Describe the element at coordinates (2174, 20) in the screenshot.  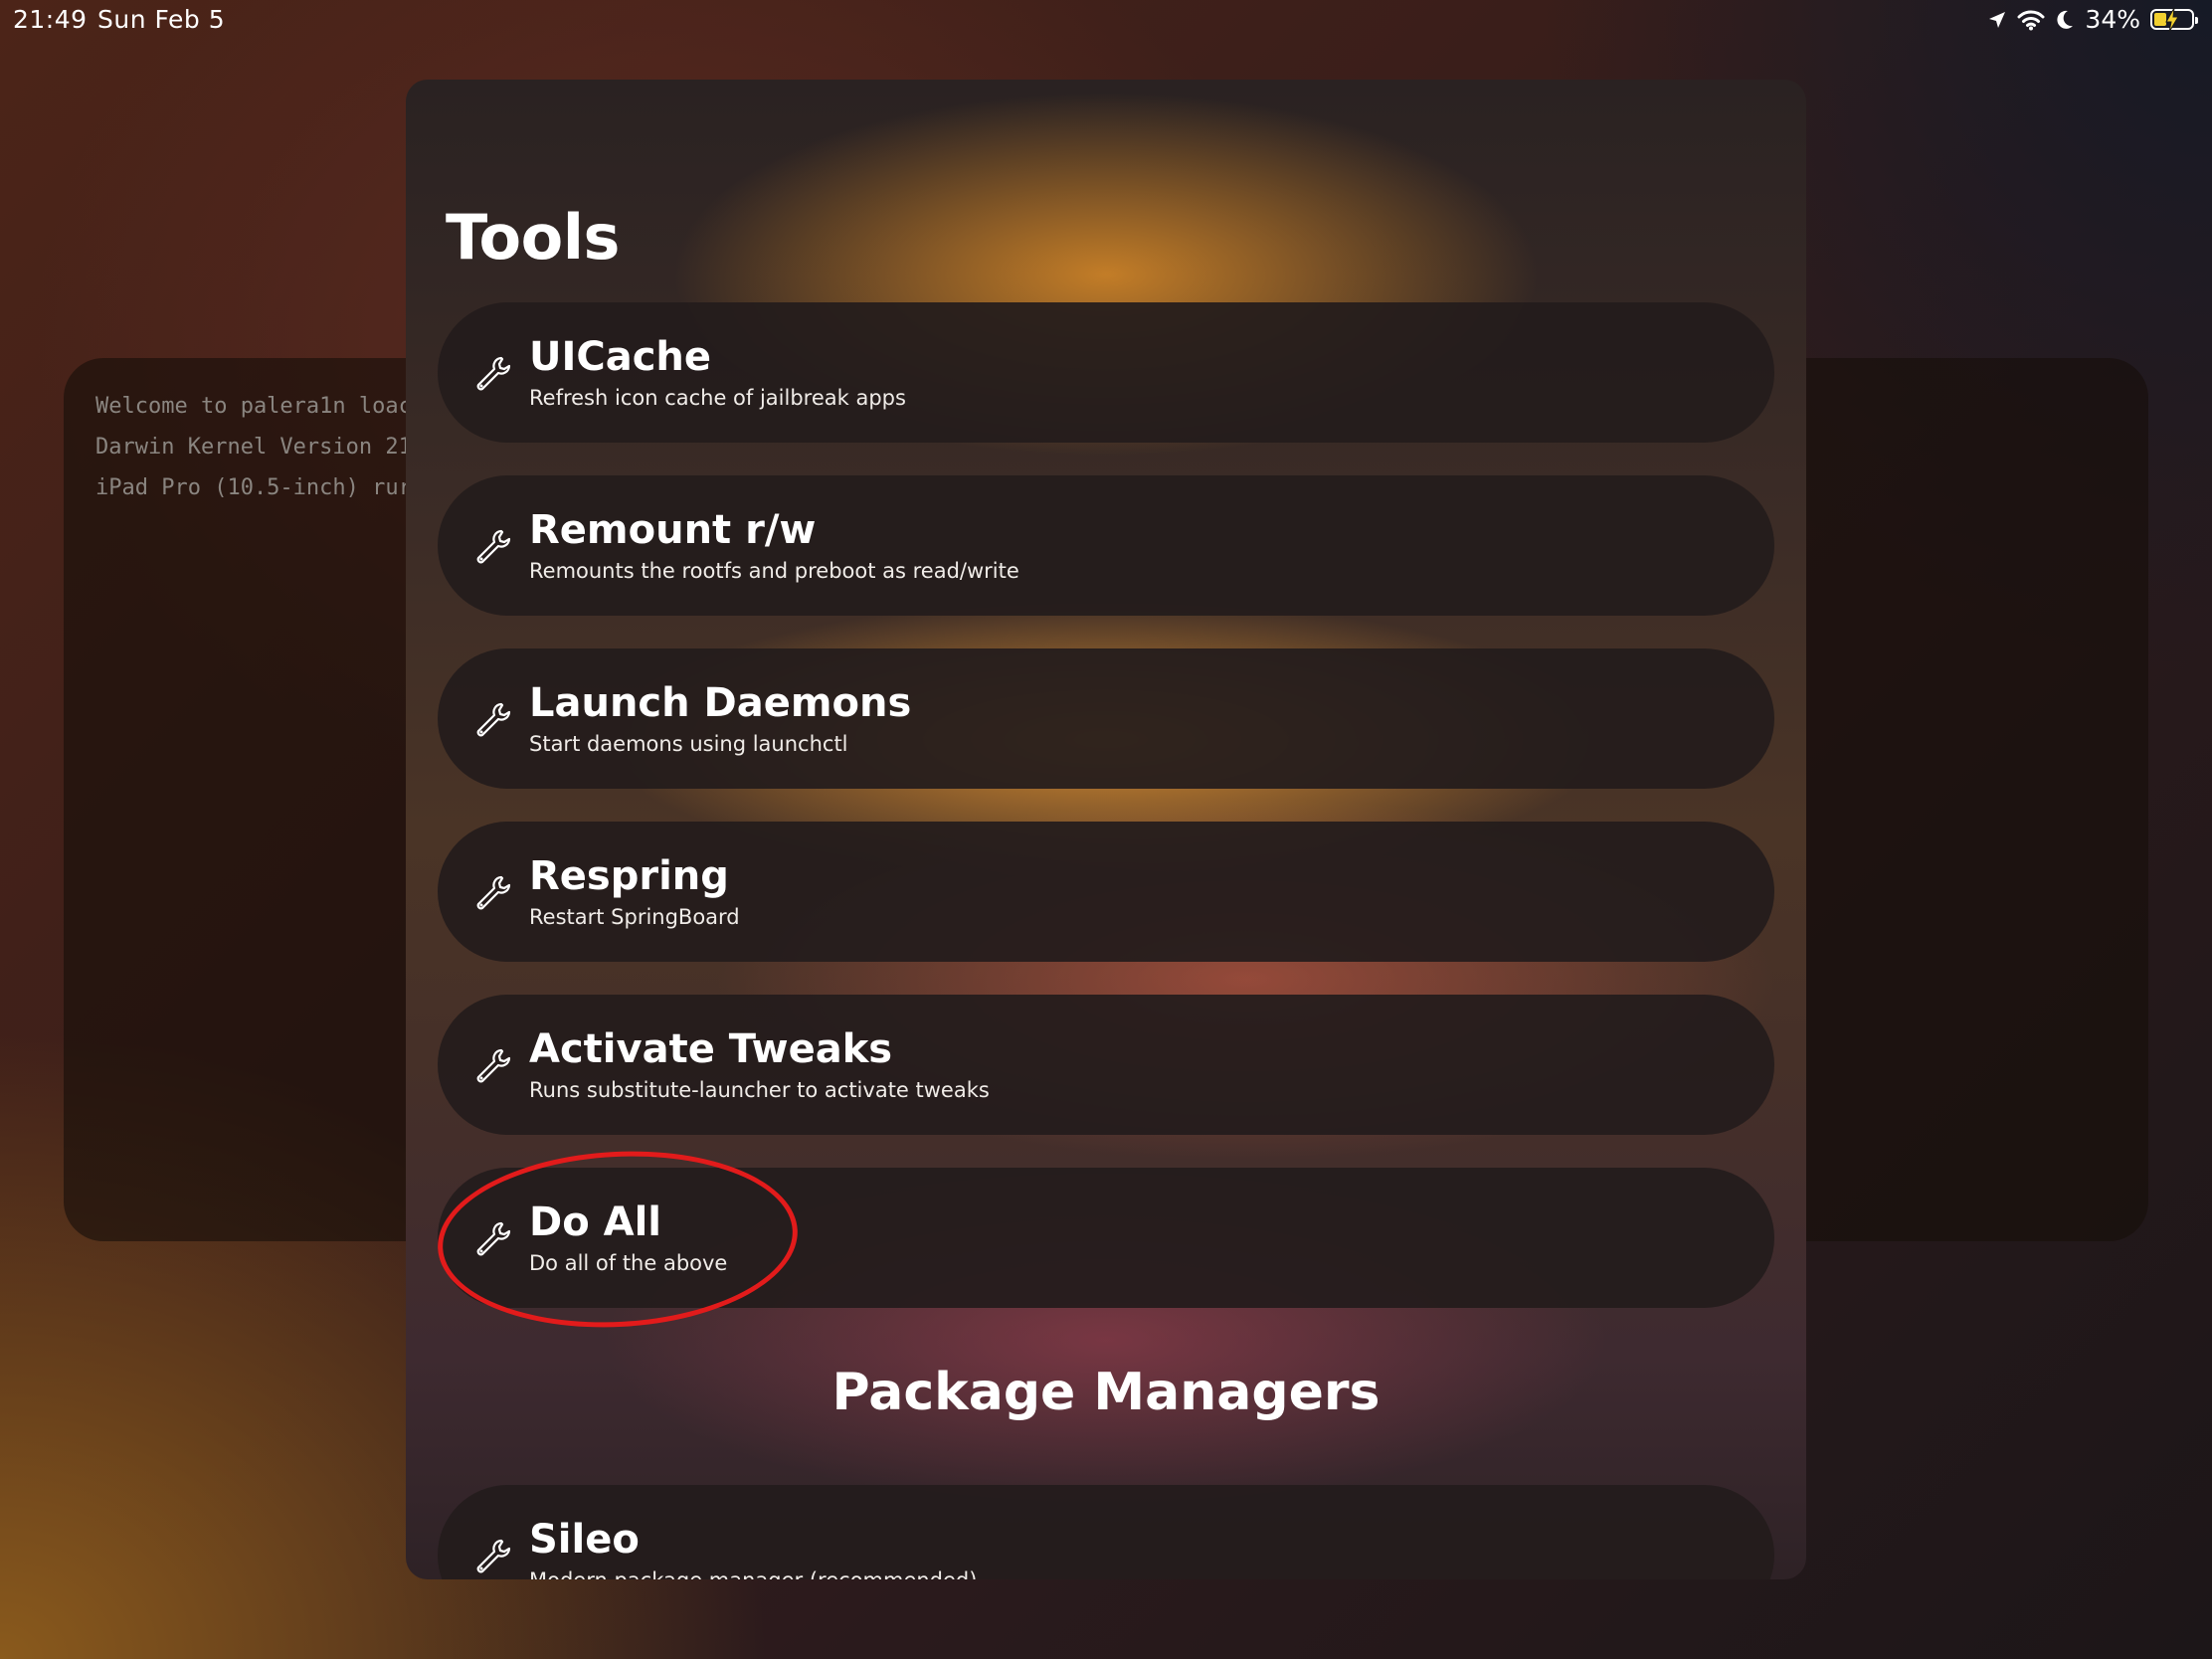
I see `battery-charging-icon` at that location.